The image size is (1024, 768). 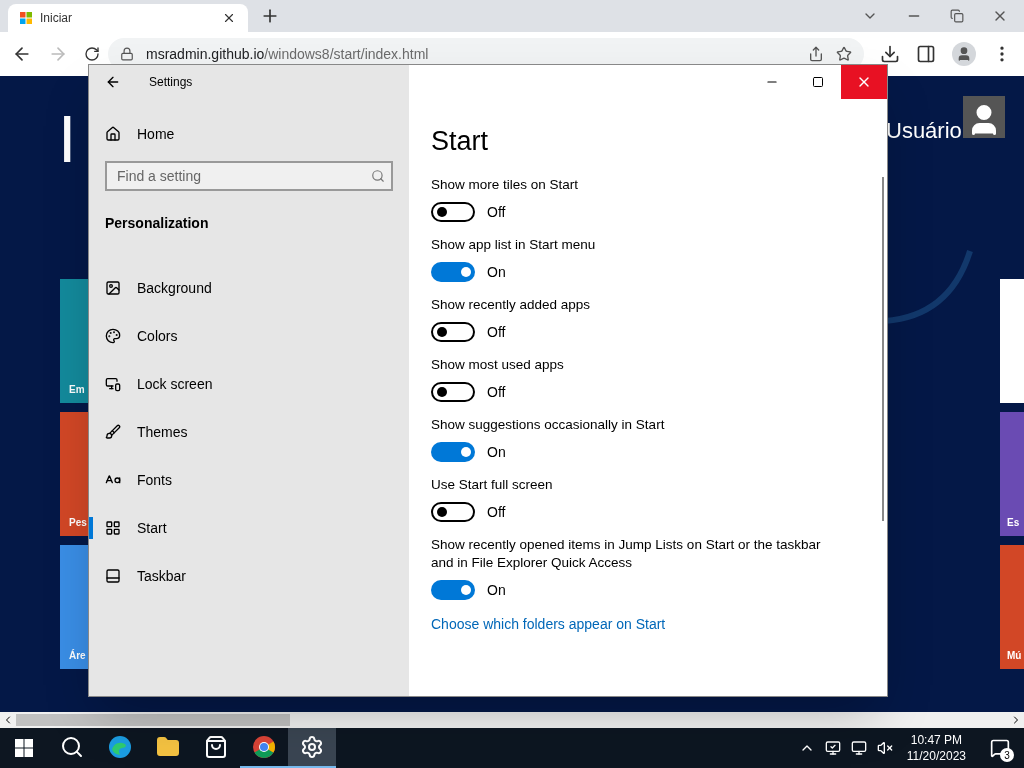 I want to click on app-tile: Mú, so click(x=1012, y=607).